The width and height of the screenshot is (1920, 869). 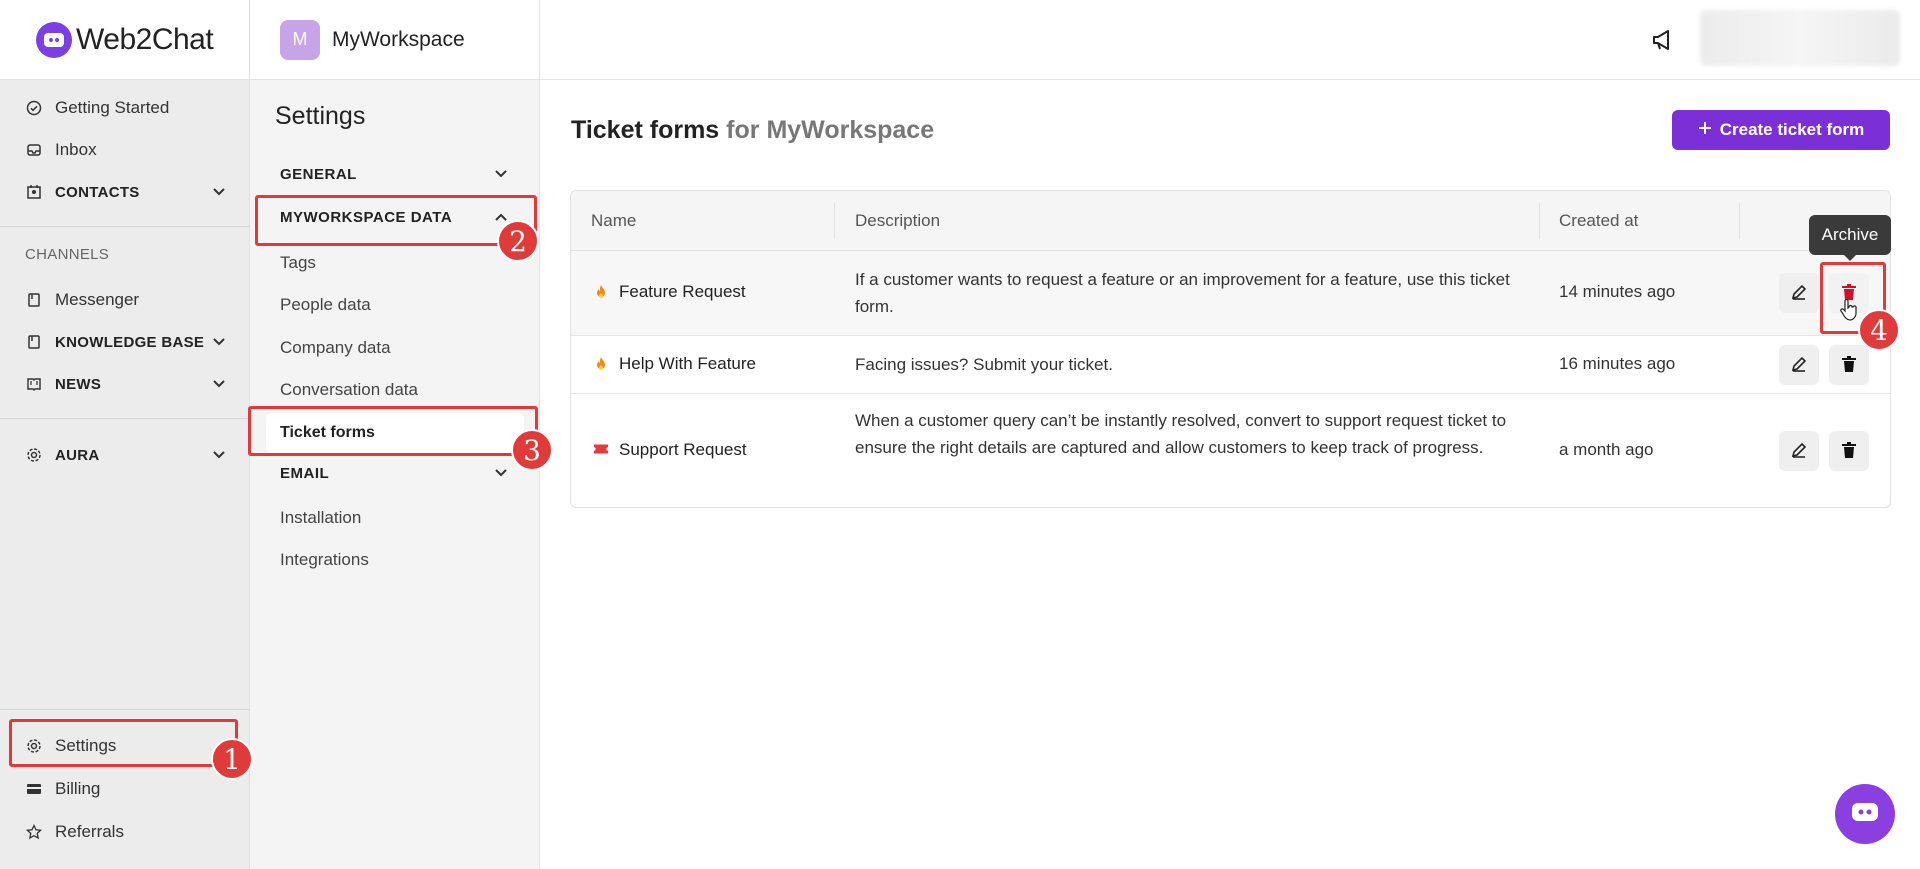 I want to click on book-icon, so click(x=34, y=342).